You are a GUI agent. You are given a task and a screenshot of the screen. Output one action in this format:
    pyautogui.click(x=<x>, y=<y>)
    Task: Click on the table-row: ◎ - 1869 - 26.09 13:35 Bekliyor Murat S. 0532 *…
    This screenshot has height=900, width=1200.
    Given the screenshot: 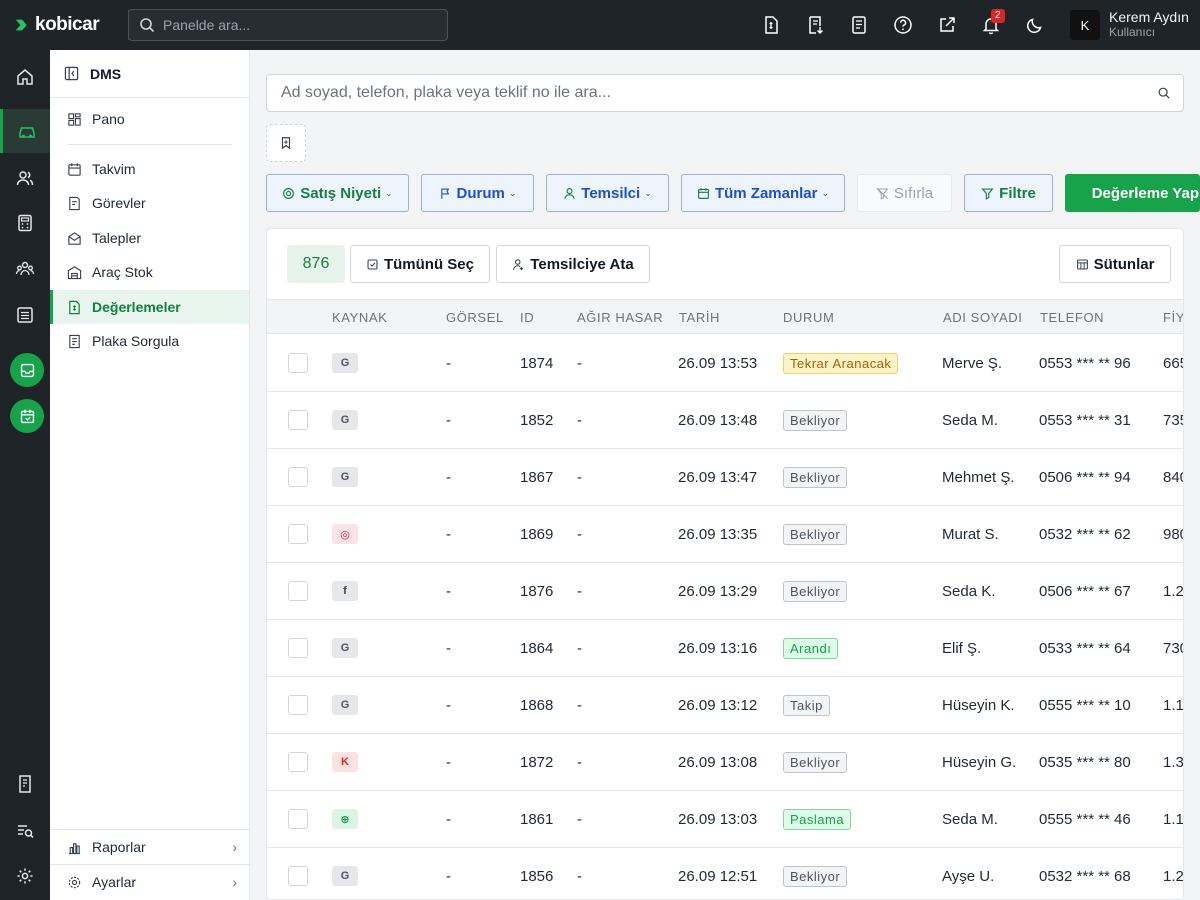 What is the action you would take?
    pyautogui.click(x=725, y=534)
    